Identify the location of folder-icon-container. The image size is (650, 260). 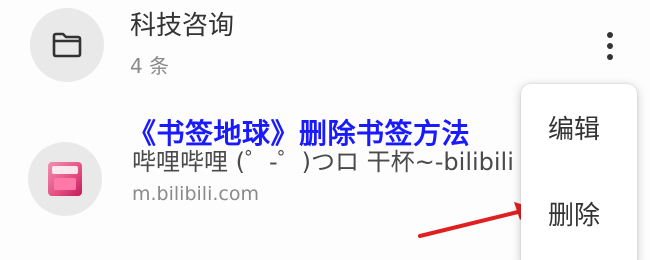
(67, 45).